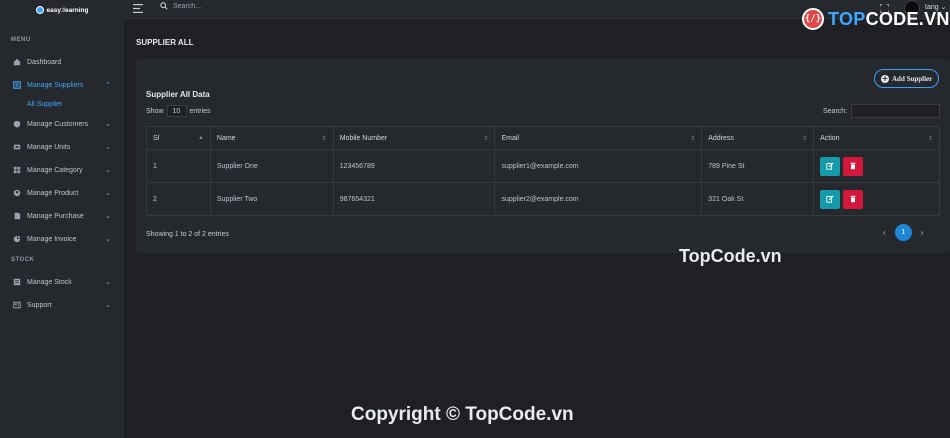 Image resolution: width=950 pixels, height=438 pixels. What do you see at coordinates (62, 216) in the screenshot?
I see `sidebar-item-manage-purchase: Manage Purchase ⌄` at bounding box center [62, 216].